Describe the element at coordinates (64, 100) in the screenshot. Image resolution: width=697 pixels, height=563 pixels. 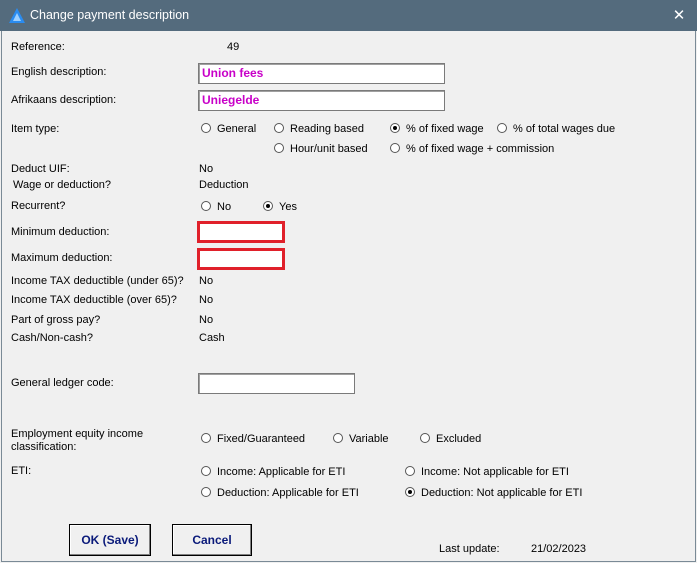
I see `afrikaans-description-label: Afrikaans description:` at that location.